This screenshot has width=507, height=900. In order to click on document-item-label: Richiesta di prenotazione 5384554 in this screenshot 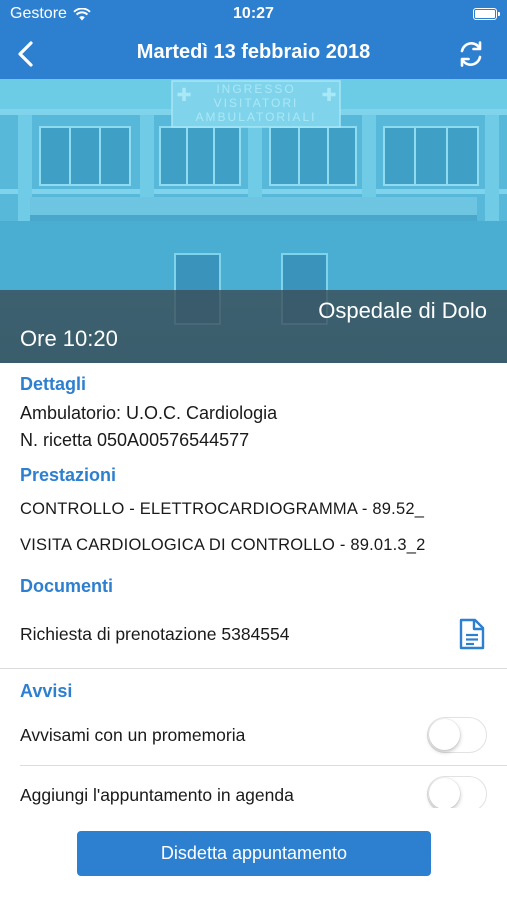, I will do `click(155, 634)`.